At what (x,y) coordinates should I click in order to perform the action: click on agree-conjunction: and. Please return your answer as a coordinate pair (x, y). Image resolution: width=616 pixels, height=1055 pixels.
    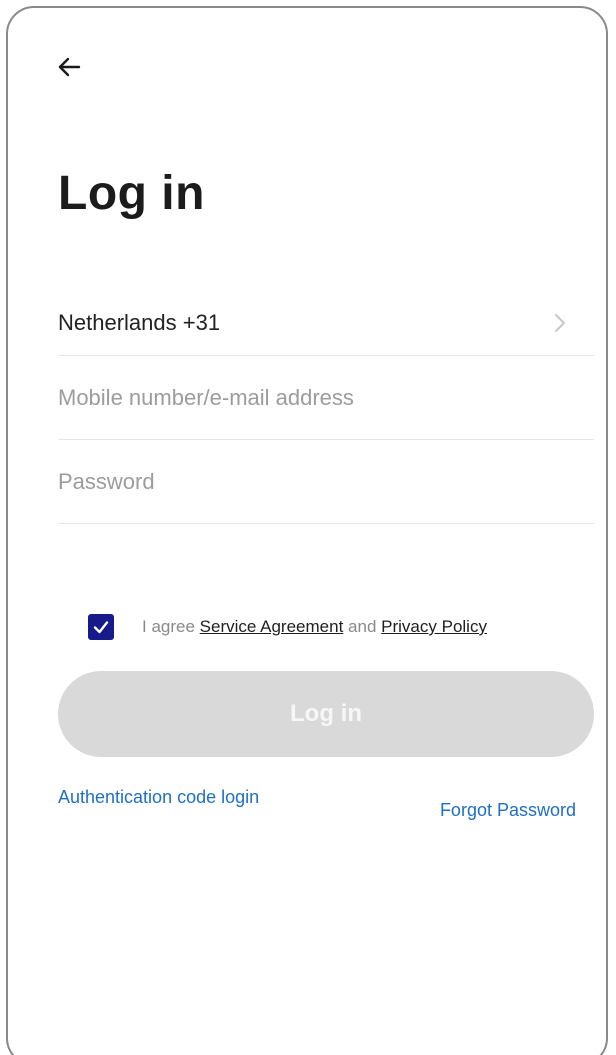
    Looking at the image, I should click on (362, 626).